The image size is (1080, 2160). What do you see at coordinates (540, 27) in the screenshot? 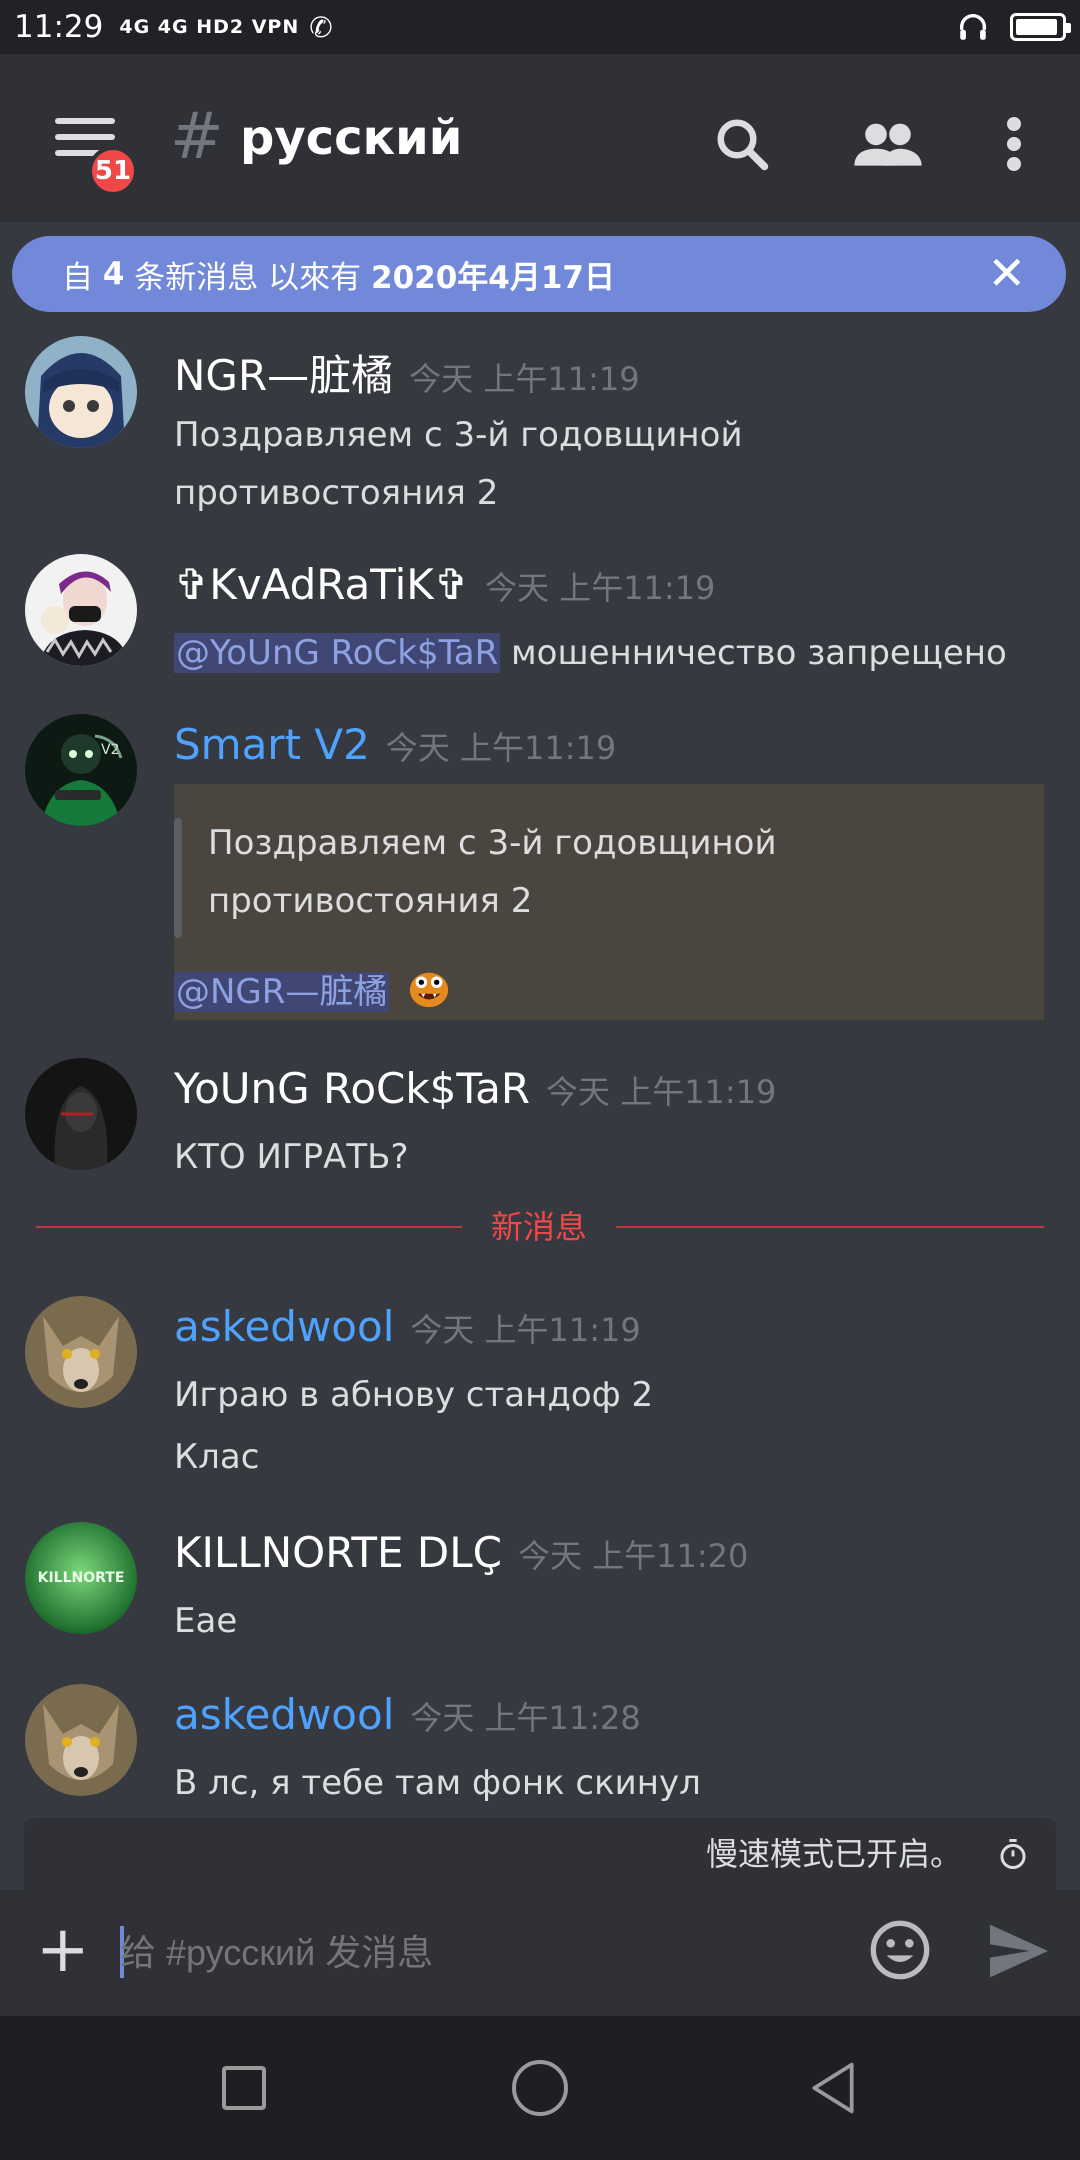
I see `status-bar: 11:29 4G 4G HD2 VPN ✆` at bounding box center [540, 27].